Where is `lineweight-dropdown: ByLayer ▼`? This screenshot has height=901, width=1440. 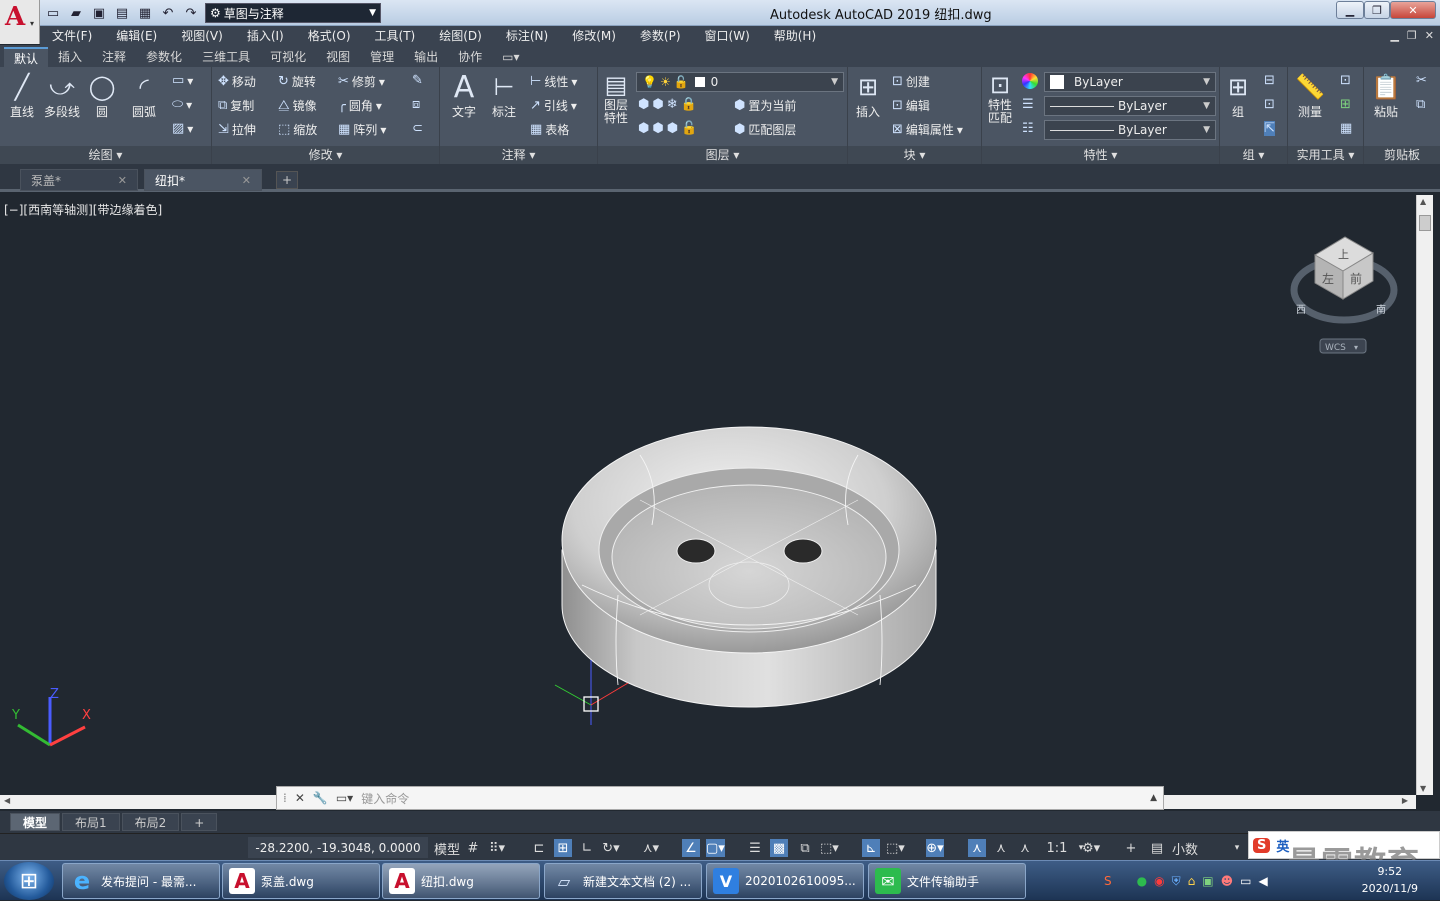 lineweight-dropdown: ByLayer ▼ is located at coordinates (1130, 130).